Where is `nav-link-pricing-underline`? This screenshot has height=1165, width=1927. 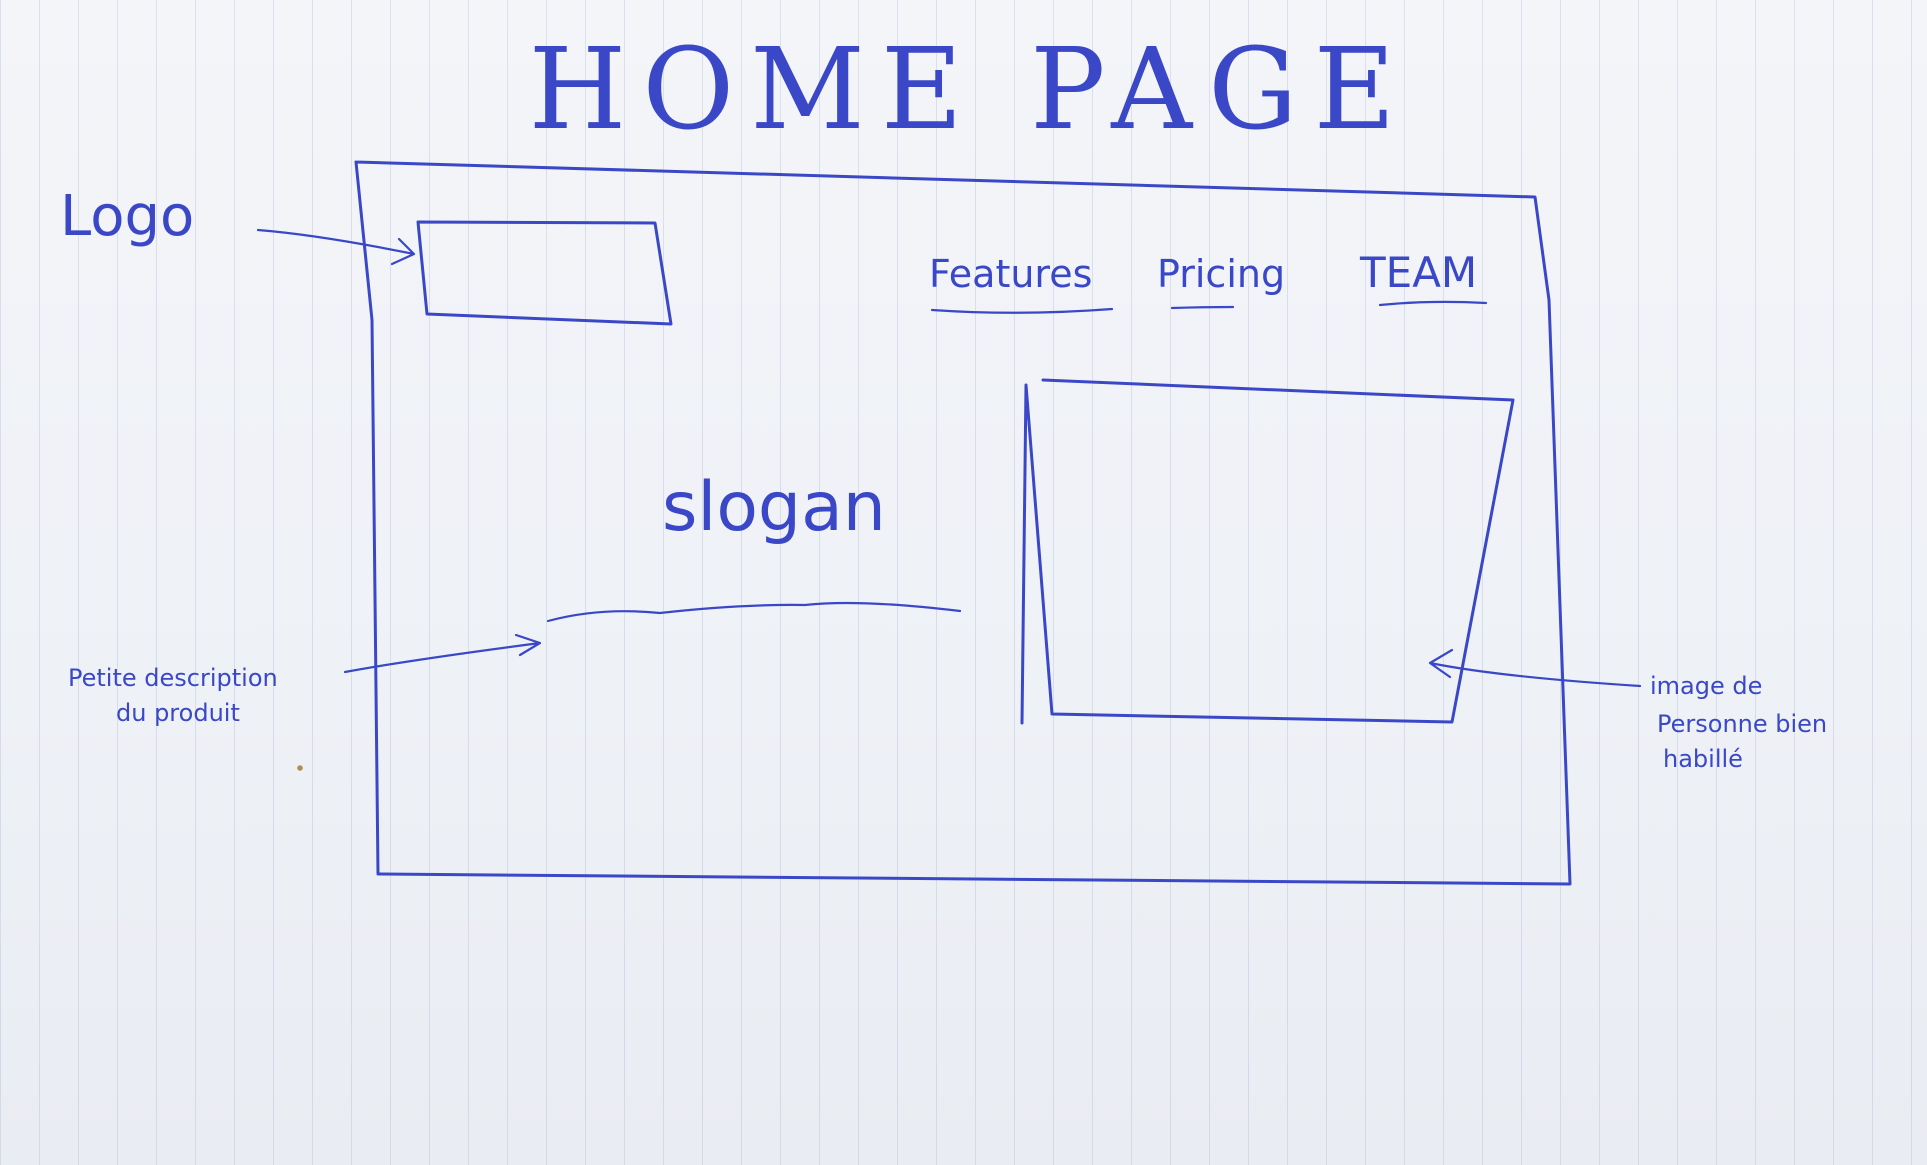 nav-link-pricing-underline is located at coordinates (1202, 307).